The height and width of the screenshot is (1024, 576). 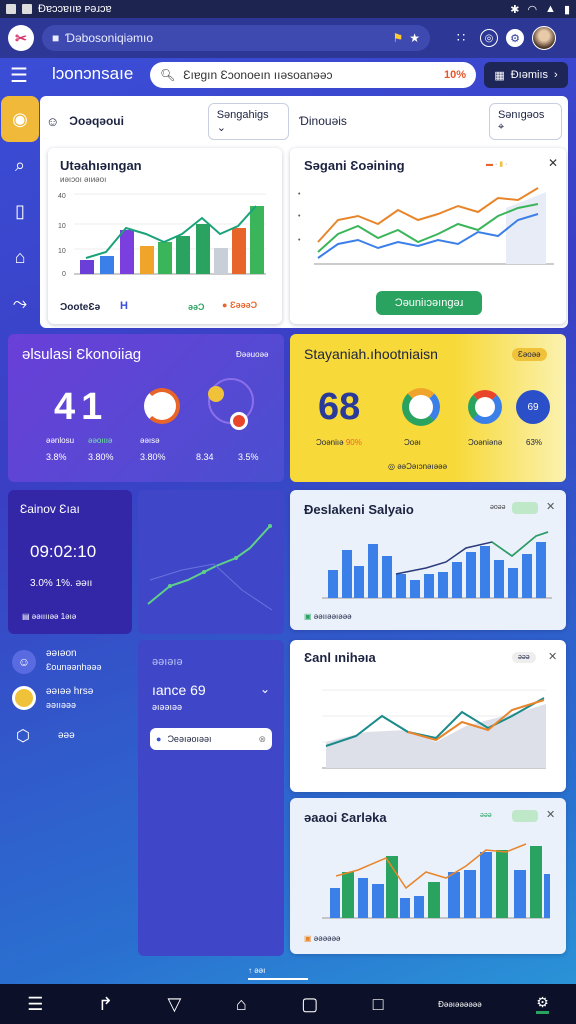 What do you see at coordinates (332, 616) in the screenshot?
I see `card-footer-text: ǝǝııǝǝıǝǝǝ` at bounding box center [332, 616].